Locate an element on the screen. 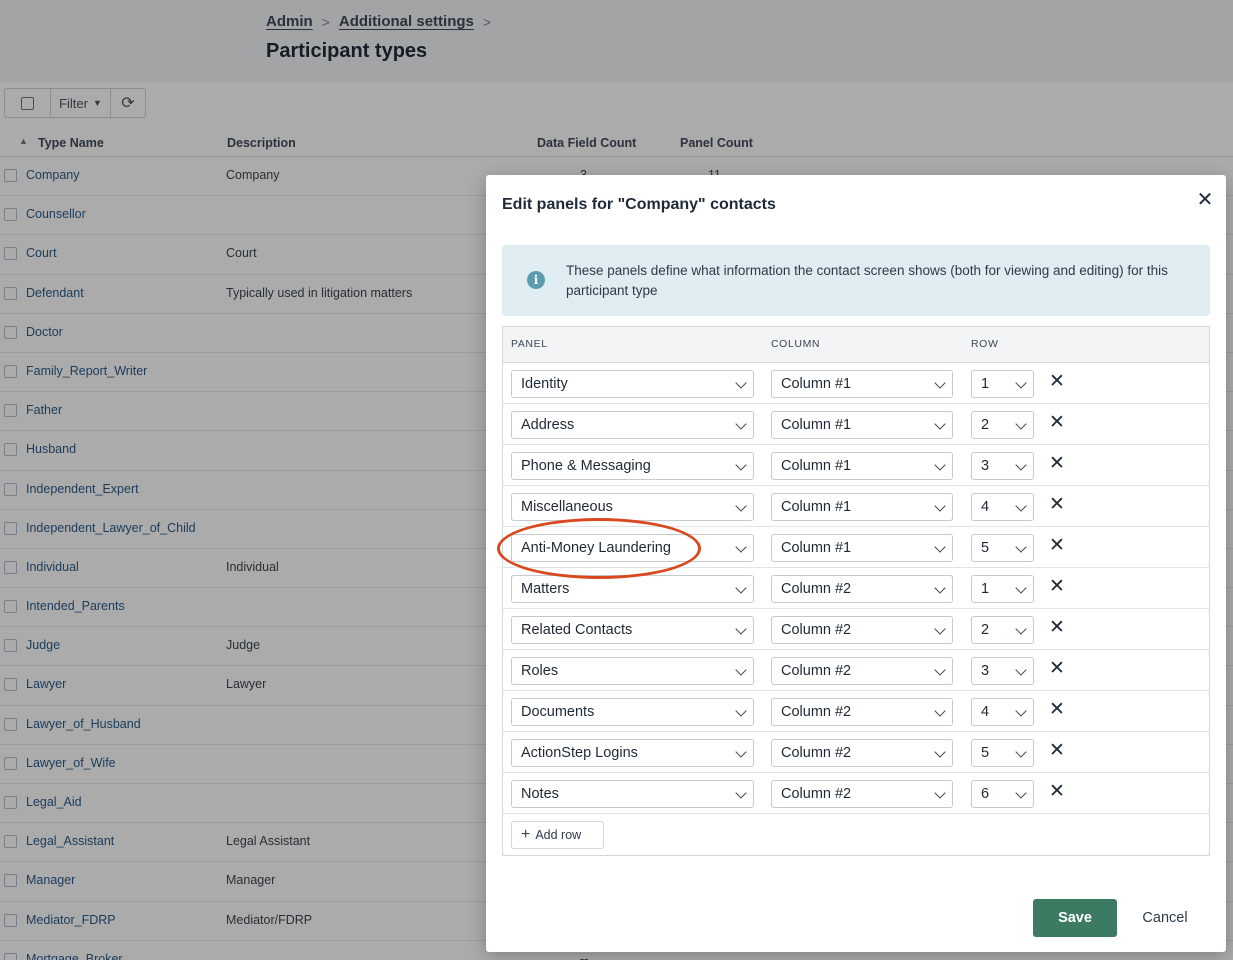  row-select: 6 is located at coordinates (1002, 794).